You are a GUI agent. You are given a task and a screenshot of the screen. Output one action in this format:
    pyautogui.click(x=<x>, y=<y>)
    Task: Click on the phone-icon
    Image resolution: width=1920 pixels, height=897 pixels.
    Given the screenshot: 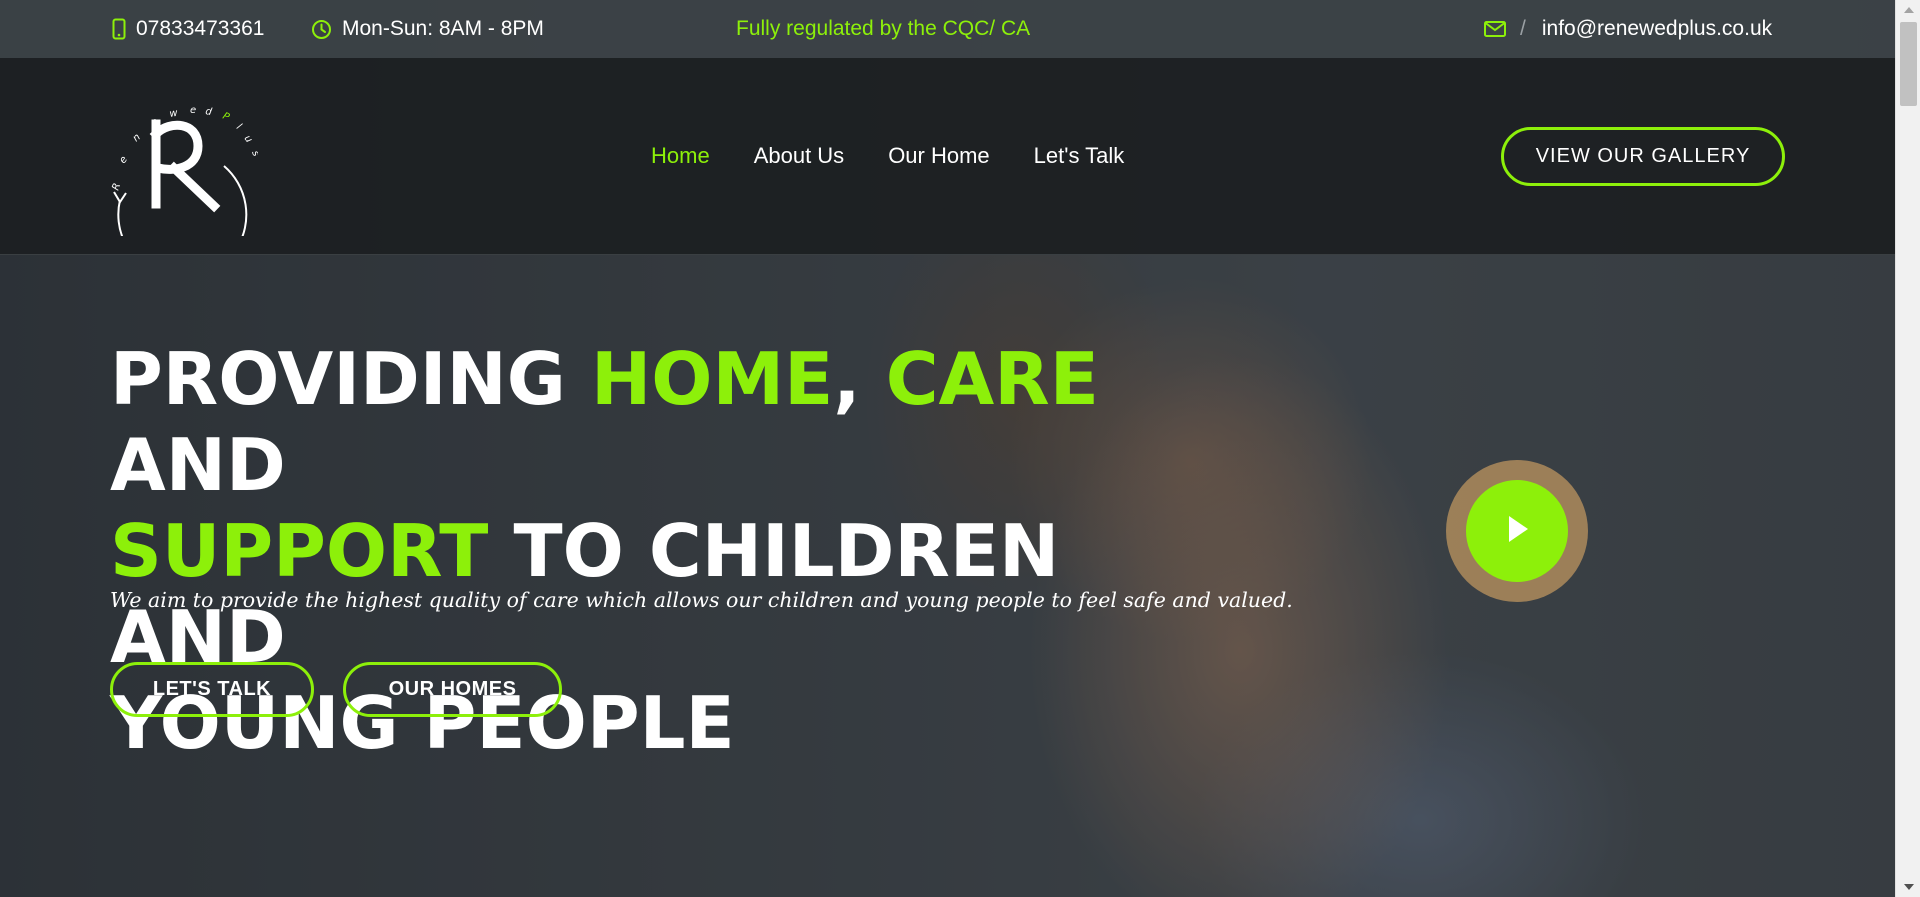 What is the action you would take?
    pyautogui.click(x=119, y=29)
    